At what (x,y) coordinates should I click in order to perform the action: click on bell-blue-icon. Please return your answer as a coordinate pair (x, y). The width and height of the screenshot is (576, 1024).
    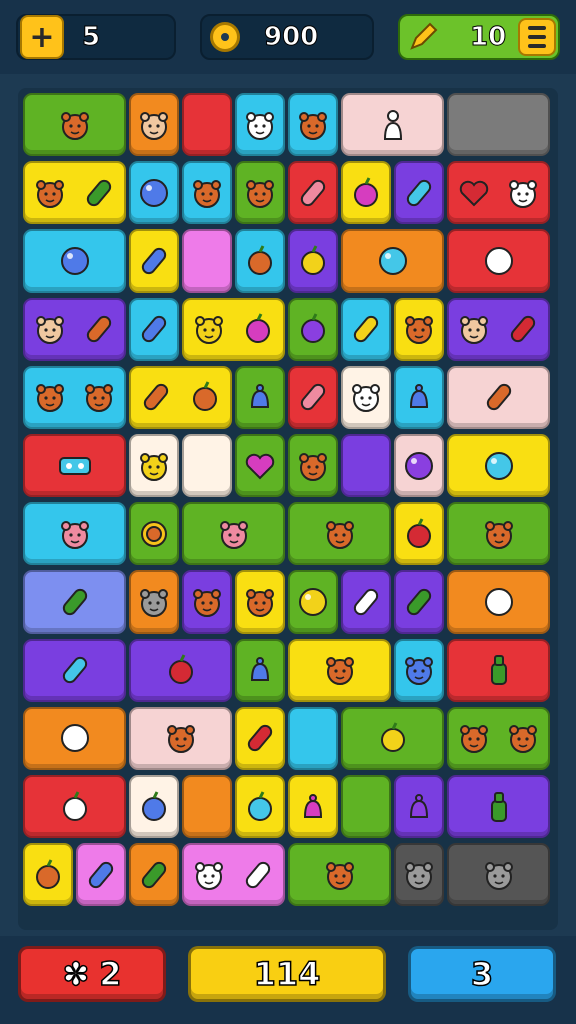
    Looking at the image, I should click on (419, 397).